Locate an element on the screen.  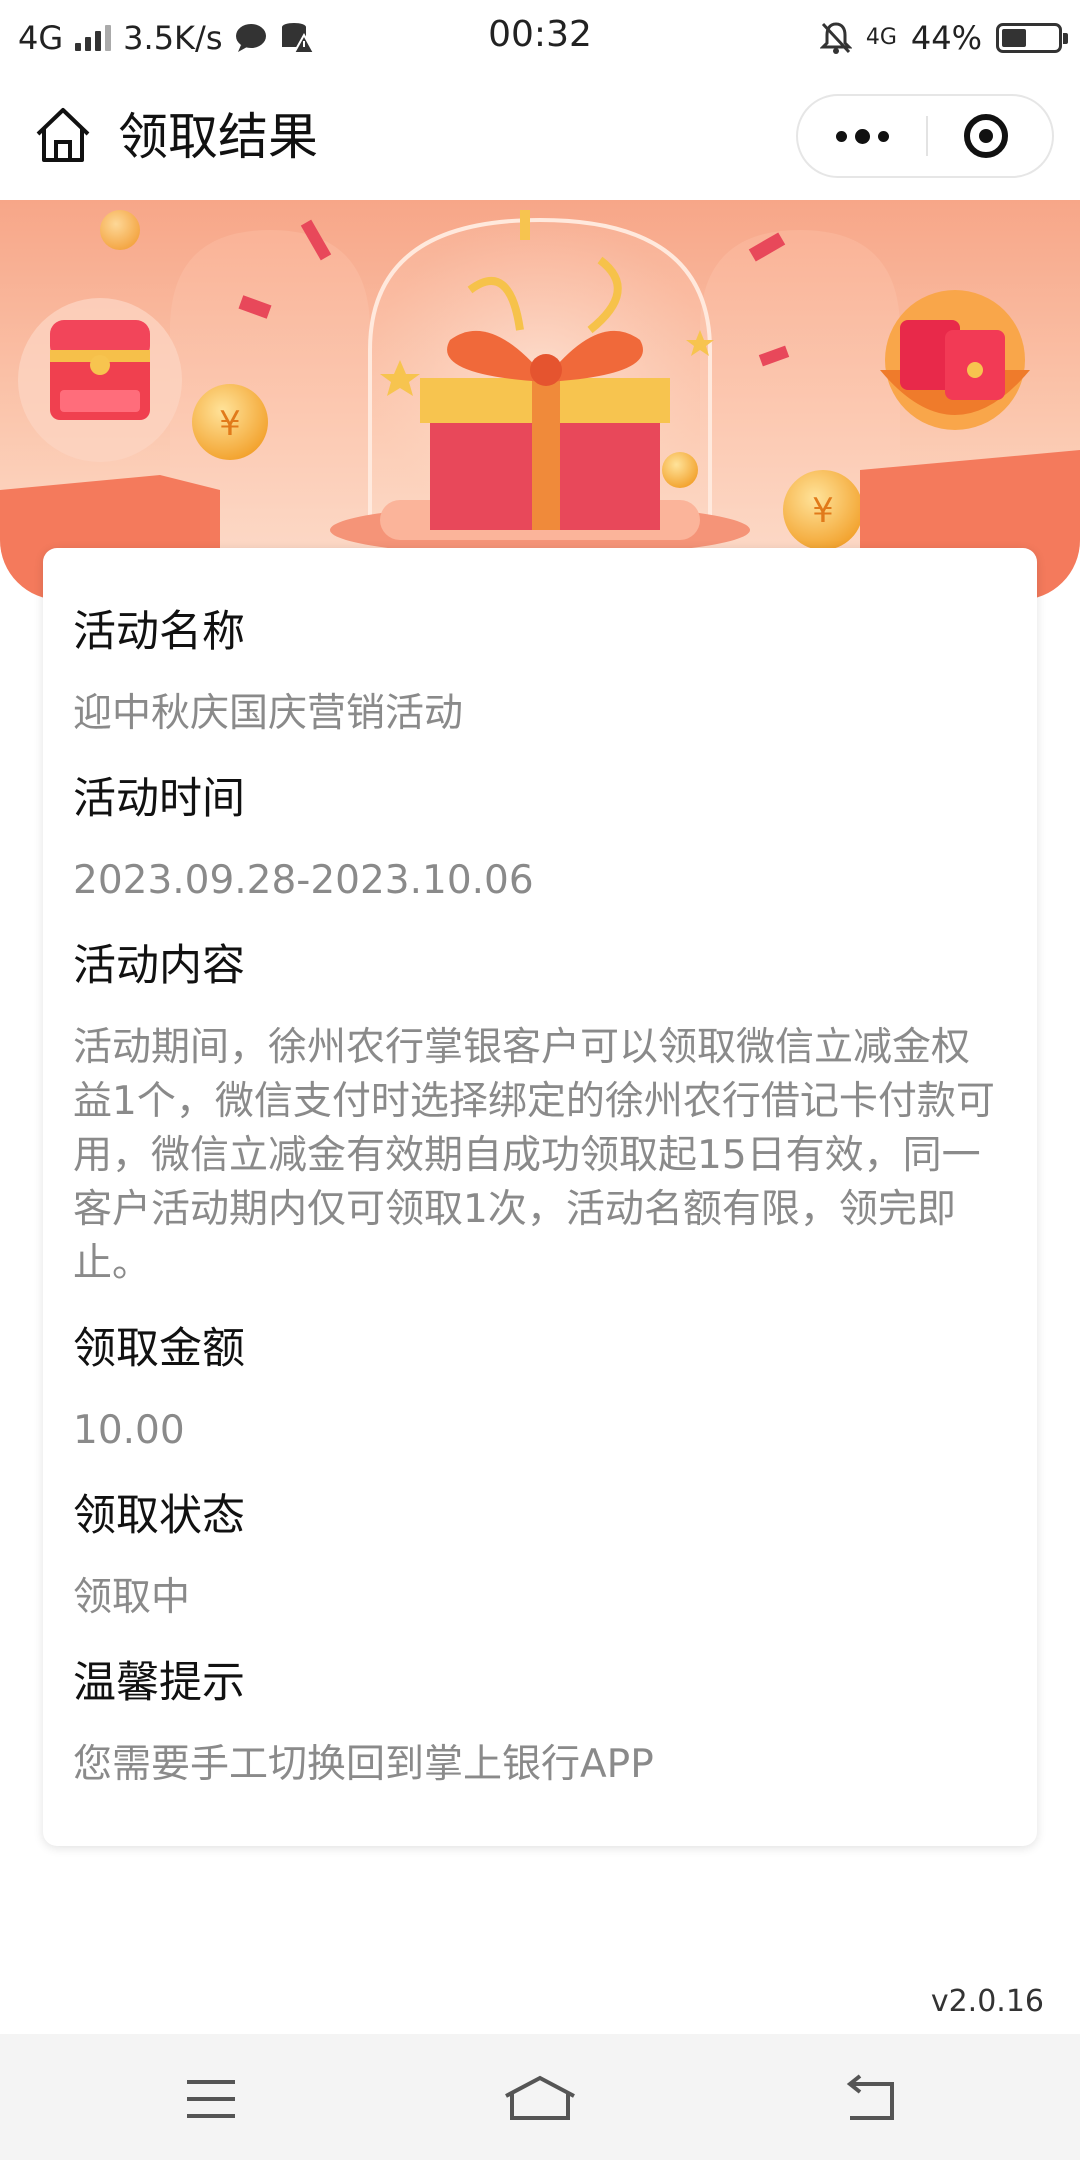
battery-icon is located at coordinates (1032, 38).